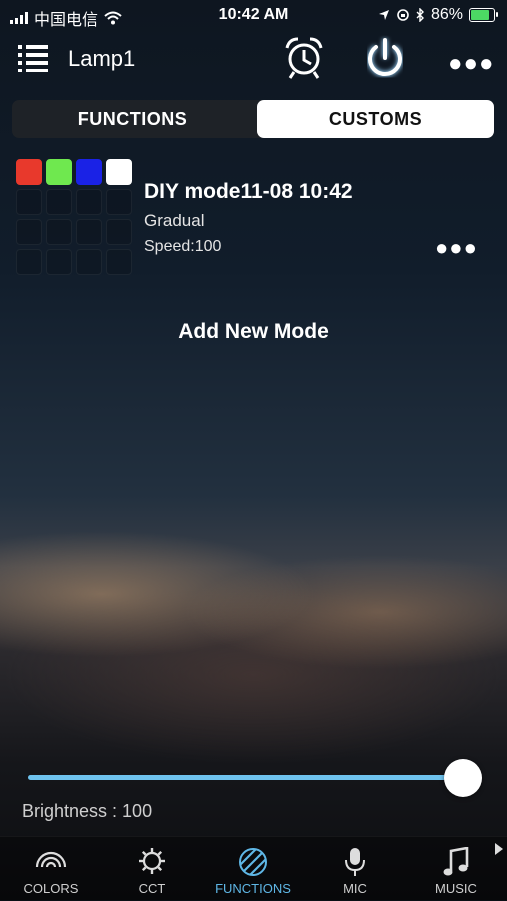 The width and height of the screenshot is (507, 901). I want to click on rotation-lock-icon, so click(403, 15).